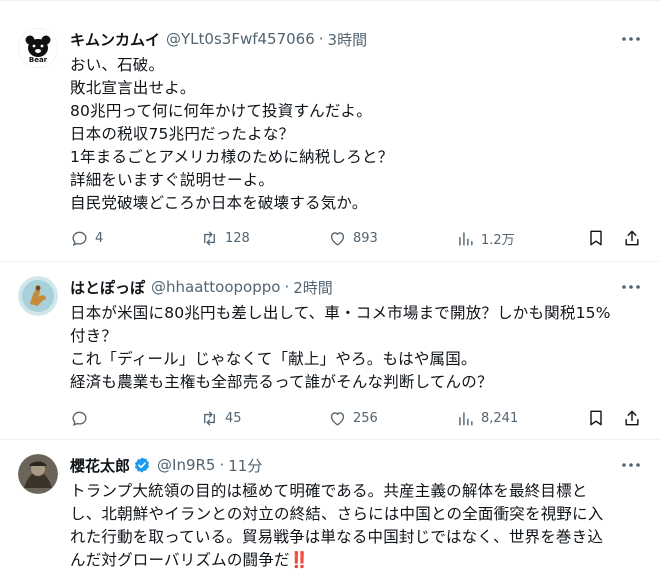  I want to click on reply-button, so click(135, 418).